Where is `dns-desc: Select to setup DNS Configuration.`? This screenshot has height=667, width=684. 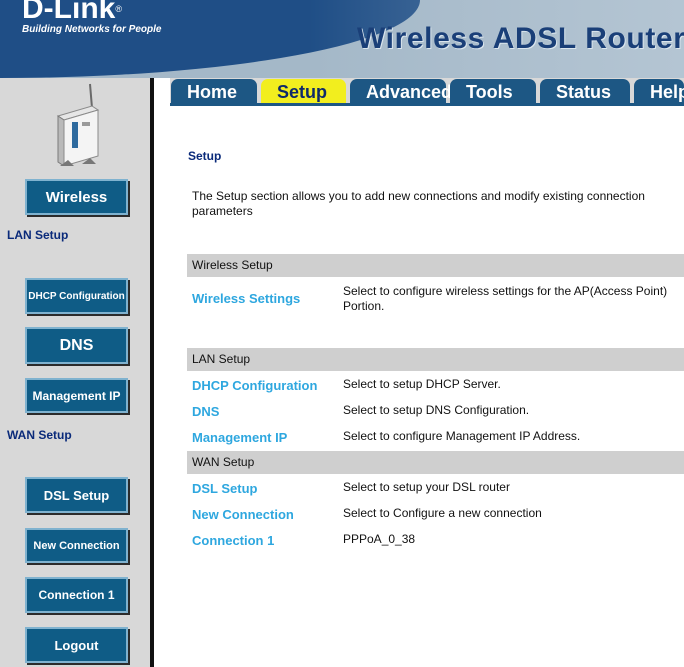
dns-desc: Select to setup DNS Configuration. is located at coordinates (436, 410).